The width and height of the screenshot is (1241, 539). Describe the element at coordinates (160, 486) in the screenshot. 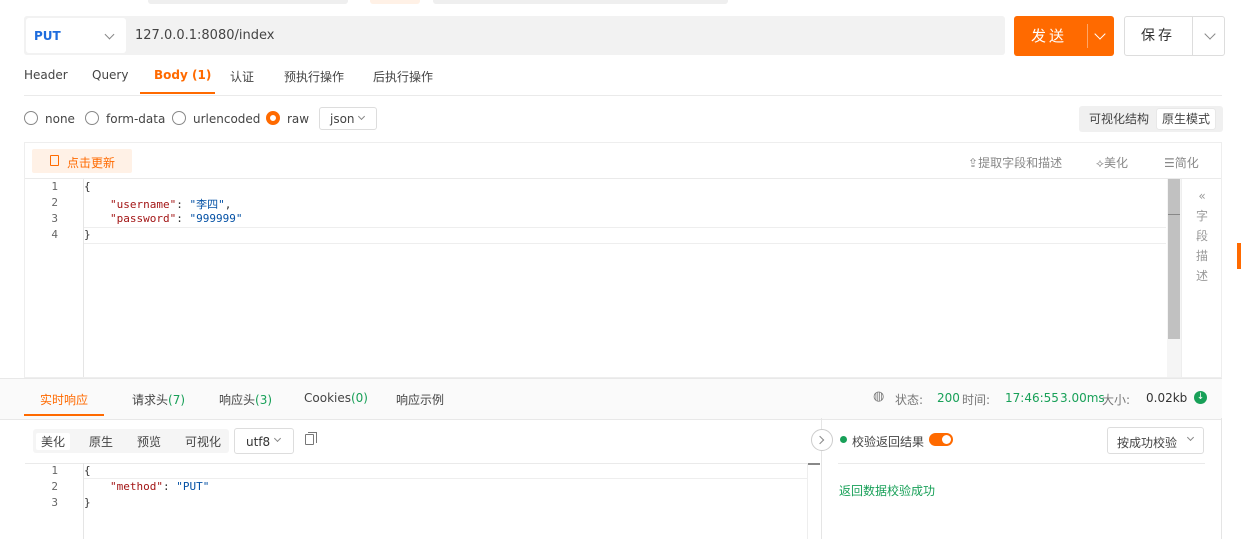

I see `code-line: "method": "PUT"` at that location.